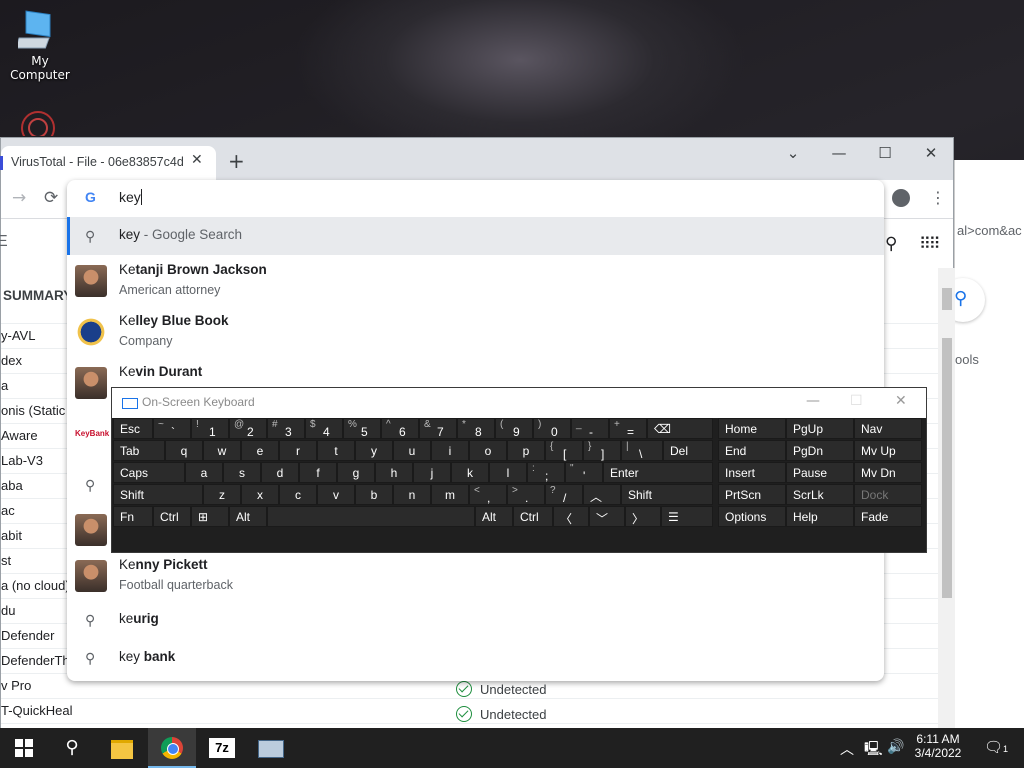 This screenshot has height=768, width=1024. What do you see at coordinates (856, 401) in the screenshot?
I see `osk-maximize-button: ☐` at bounding box center [856, 401].